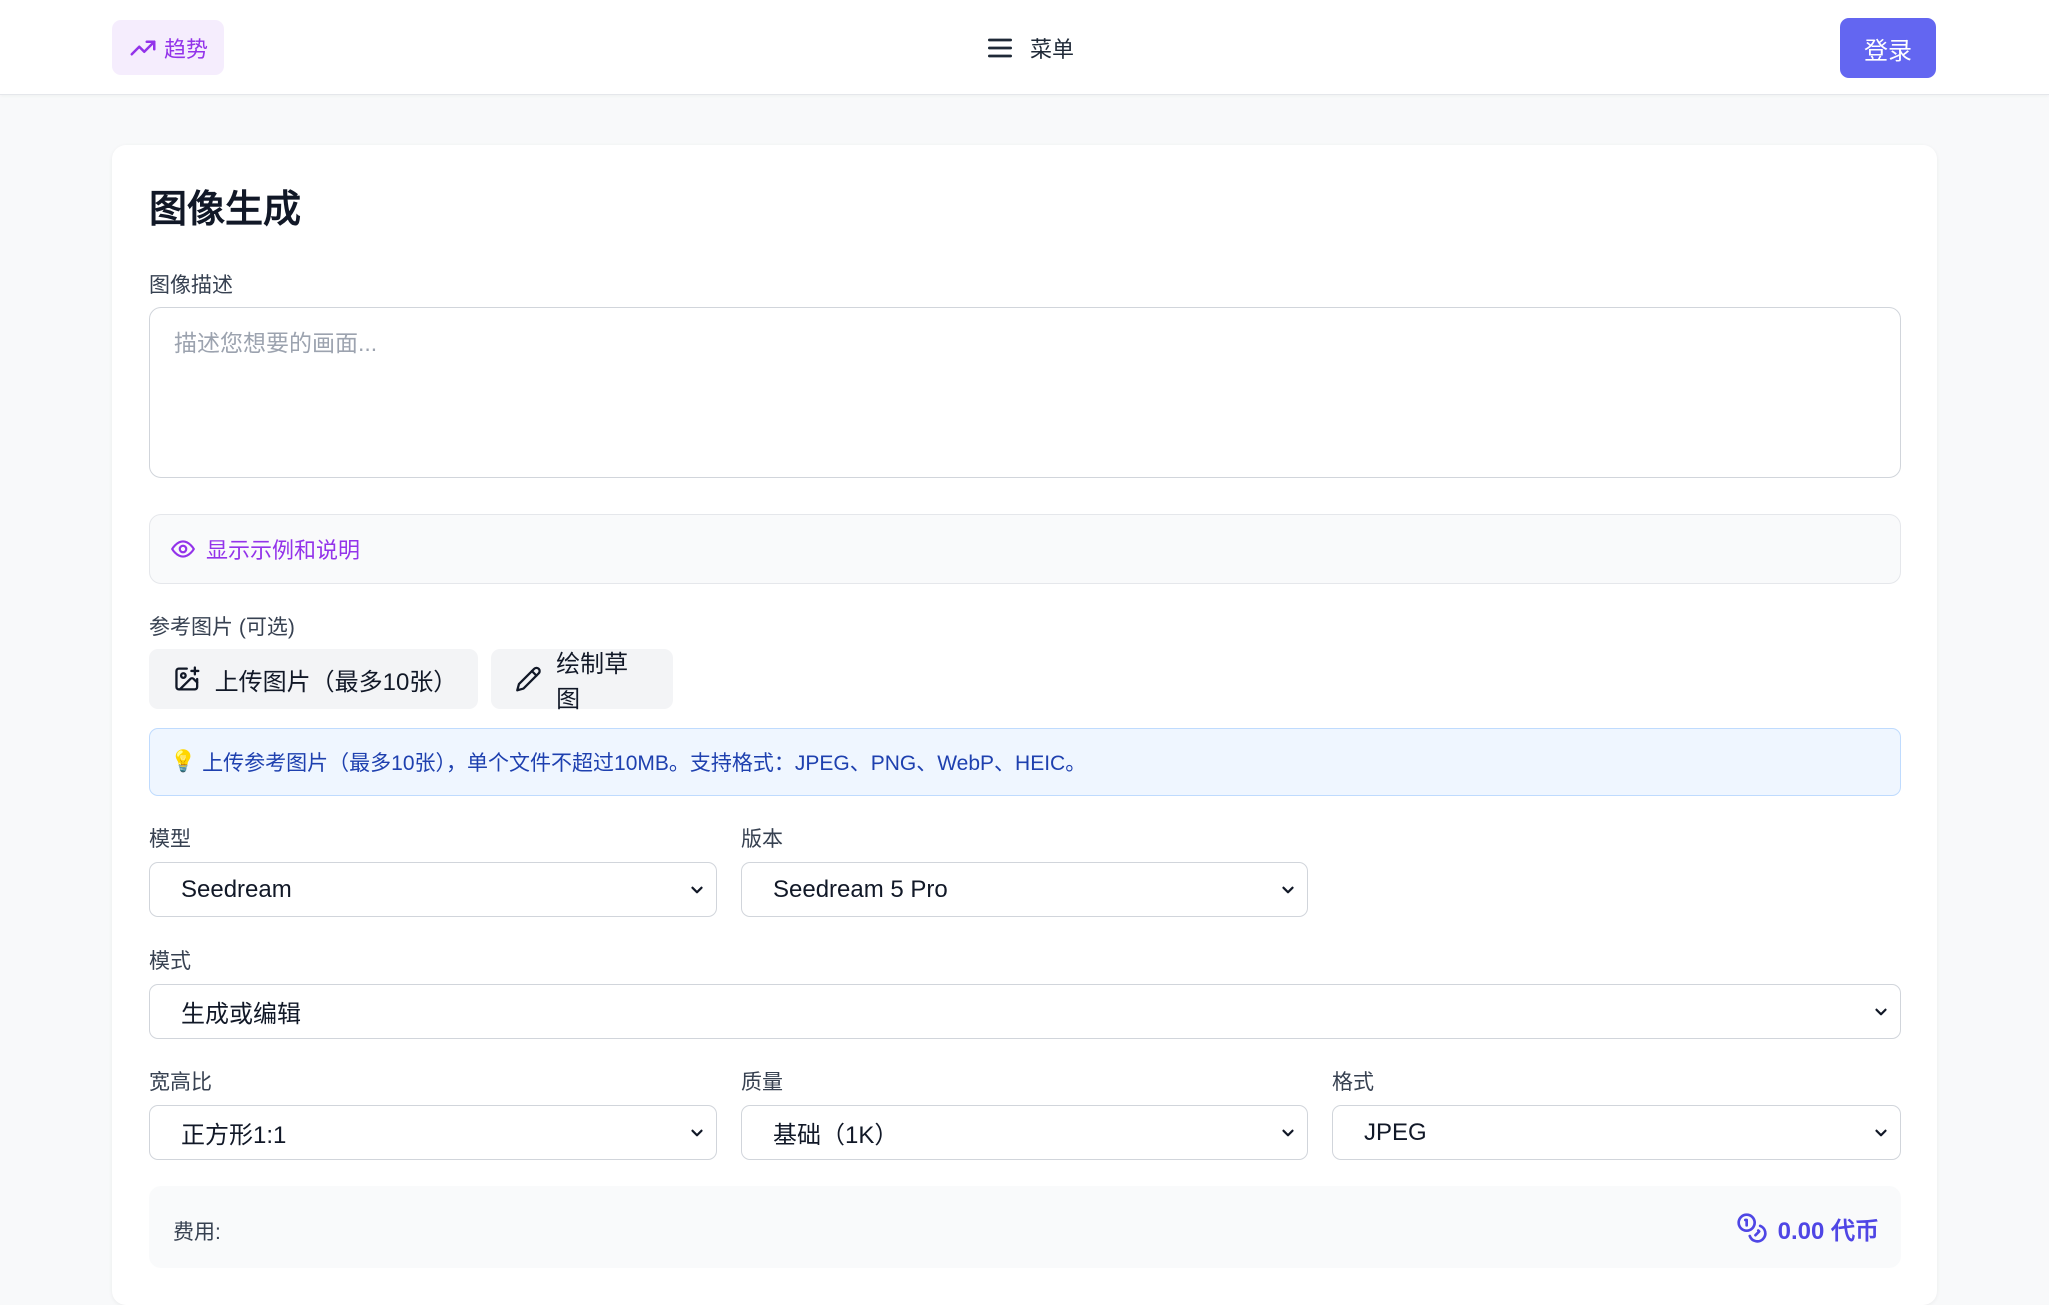  Describe the element at coordinates (143, 47) in the screenshot. I see `trending-up-icon` at that location.